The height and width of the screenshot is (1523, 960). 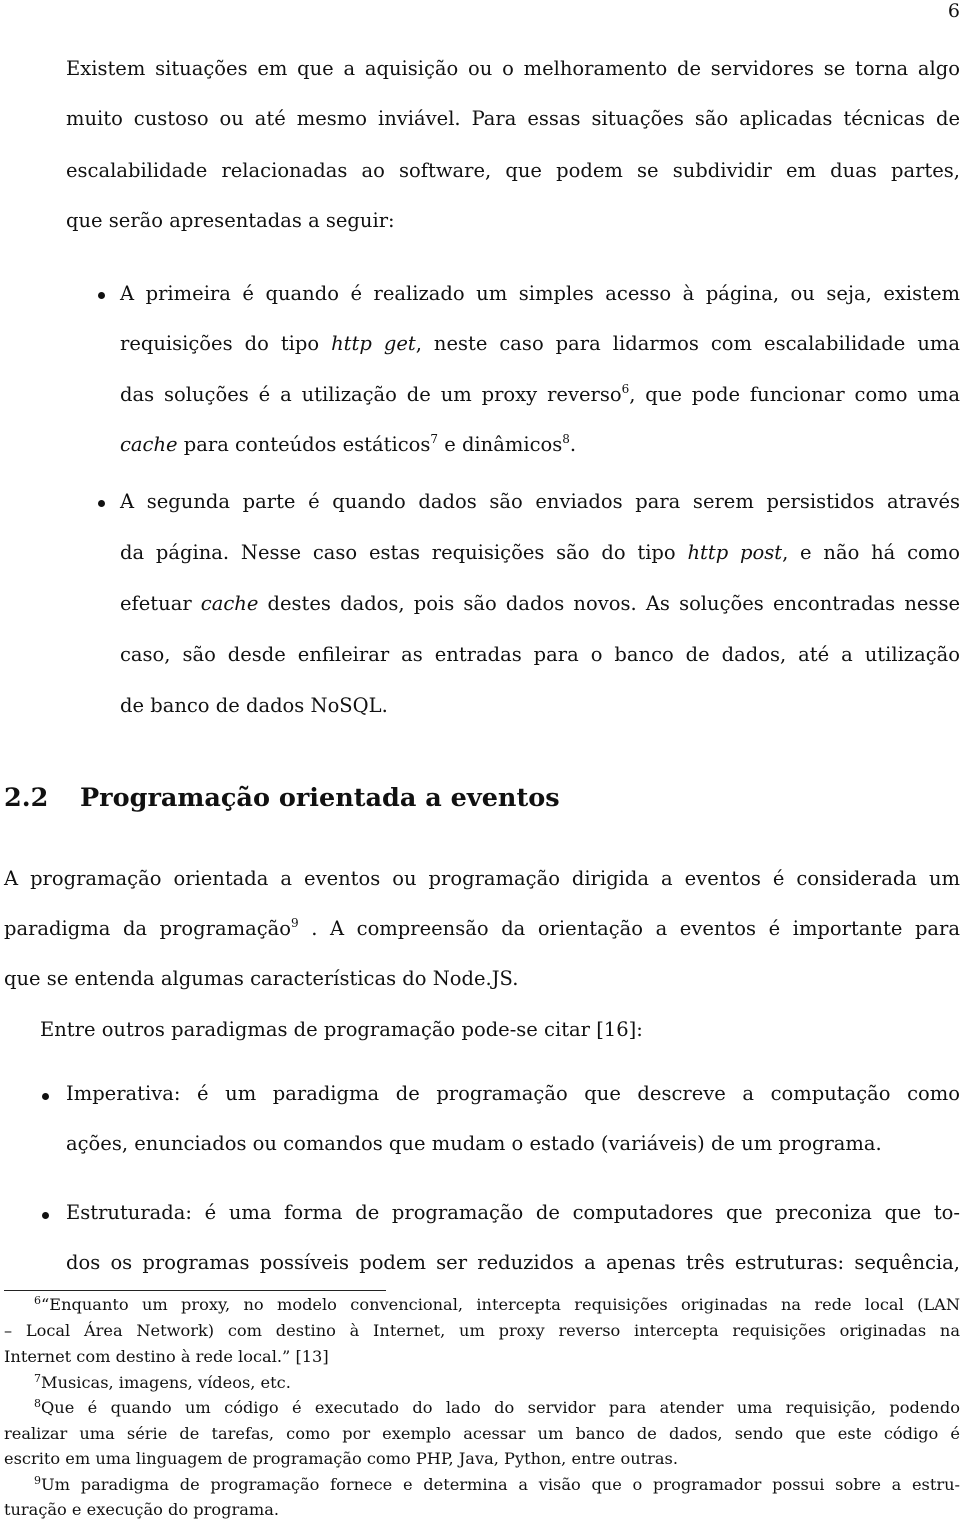 I want to click on footnote-ref: 7, so click(x=434, y=439).